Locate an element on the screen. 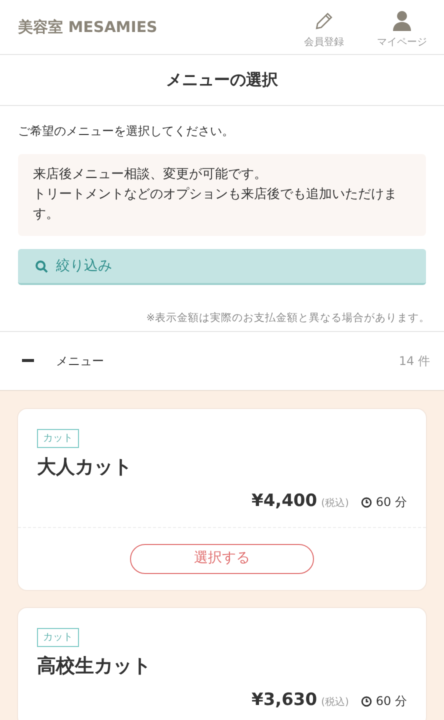 The height and width of the screenshot is (720, 444). price: ¥3,630 is located at coordinates (284, 700).